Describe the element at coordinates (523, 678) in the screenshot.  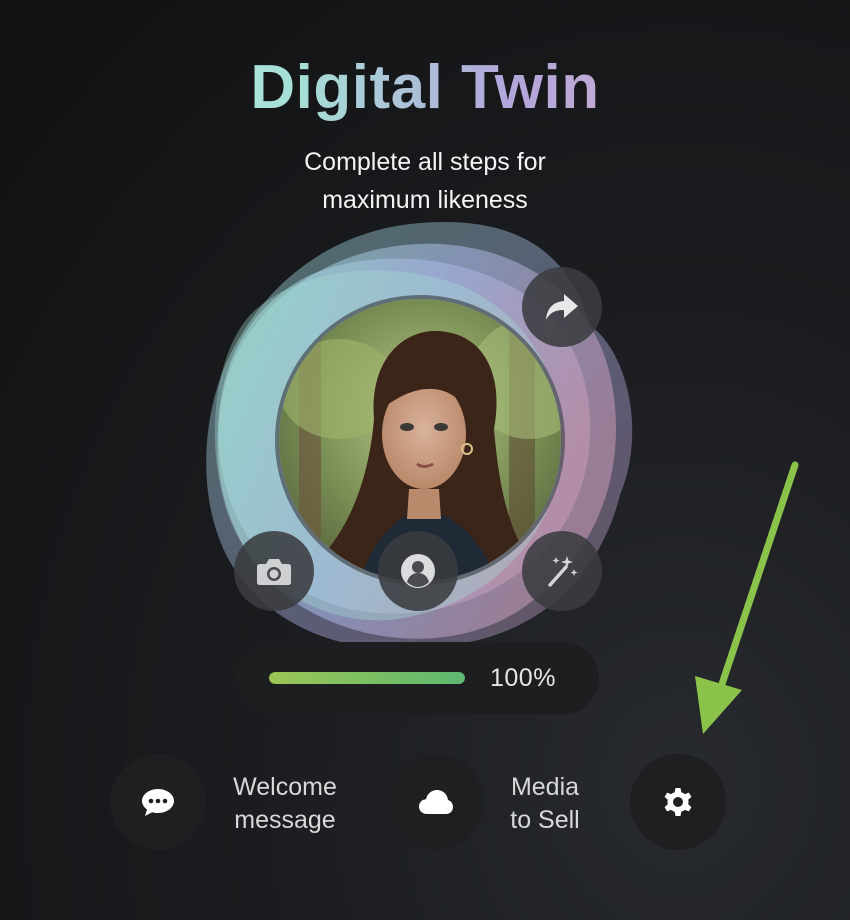
I see `progress-label: 100%` at that location.